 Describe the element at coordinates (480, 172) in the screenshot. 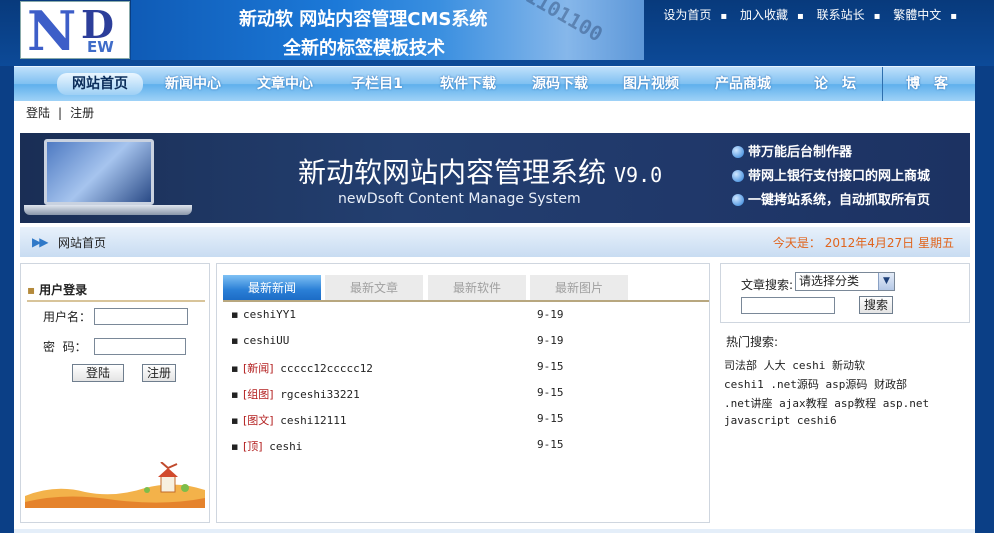

I see `hero-title: 新动软网站内容管理系统 V9.0` at that location.